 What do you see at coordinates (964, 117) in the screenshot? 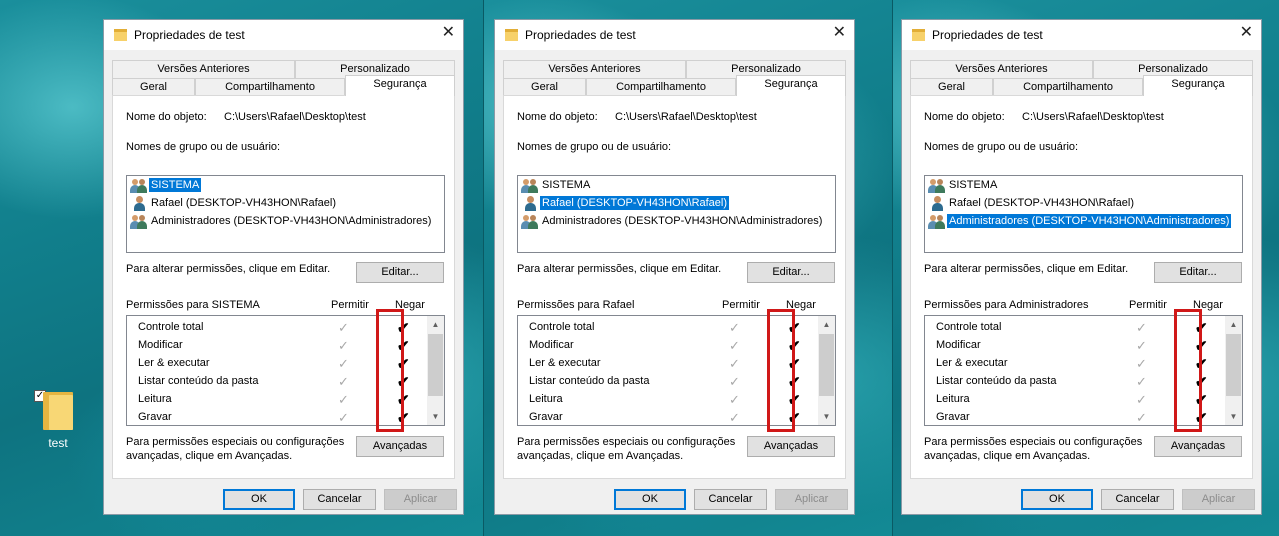
I see `object-name-label: Nome do objeto:` at bounding box center [964, 117].